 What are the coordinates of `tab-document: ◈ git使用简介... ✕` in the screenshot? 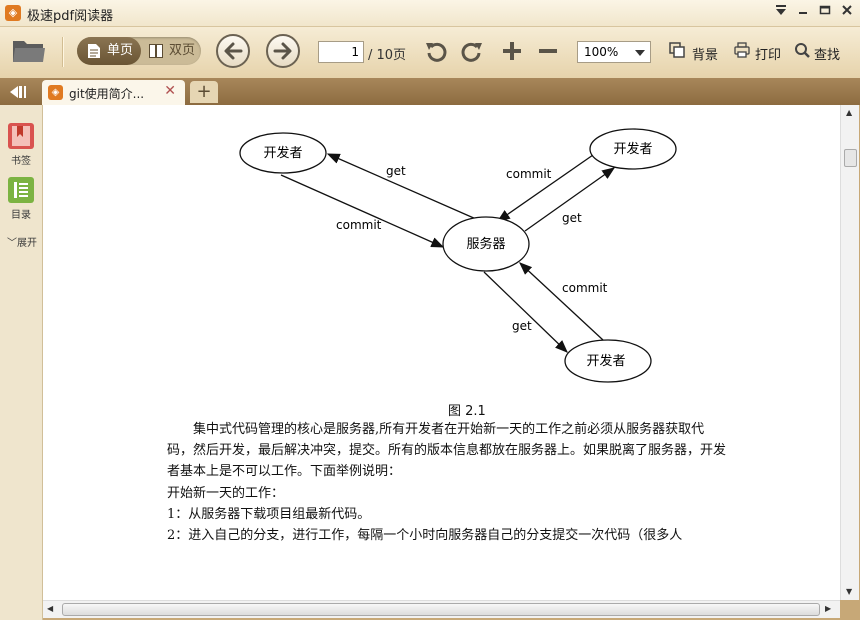 It's located at (113, 92).